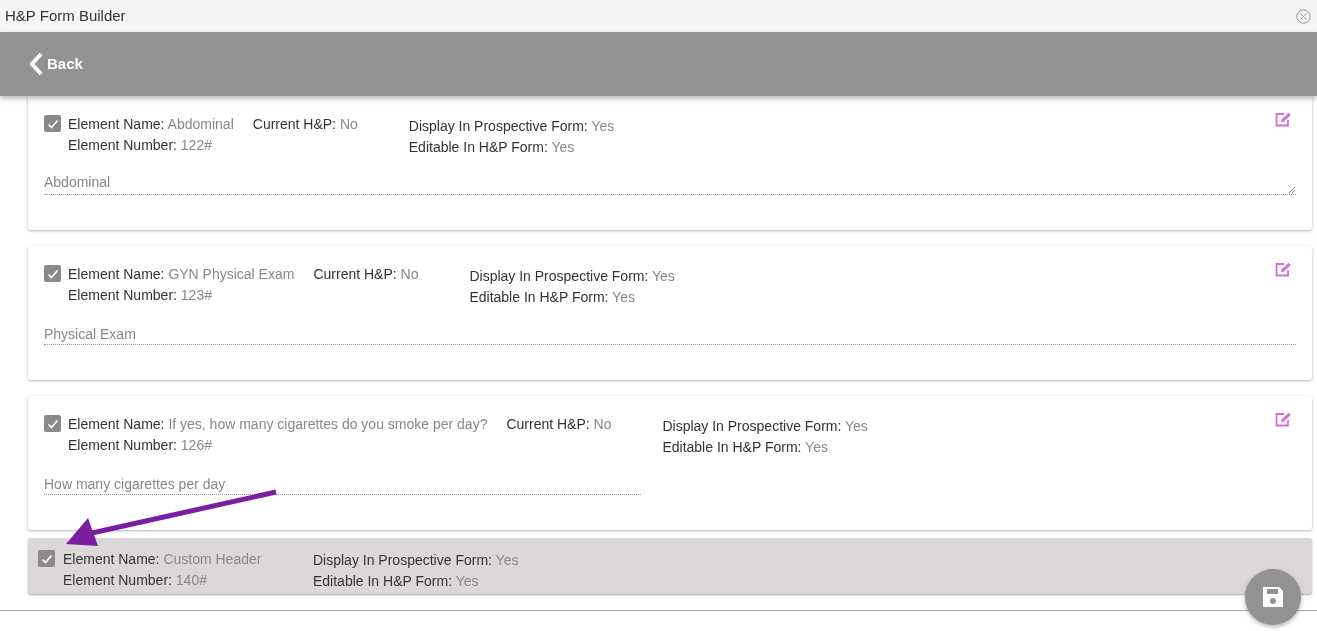  What do you see at coordinates (163, 559) in the screenshot?
I see `element-name: Element Name: Custom Header` at bounding box center [163, 559].